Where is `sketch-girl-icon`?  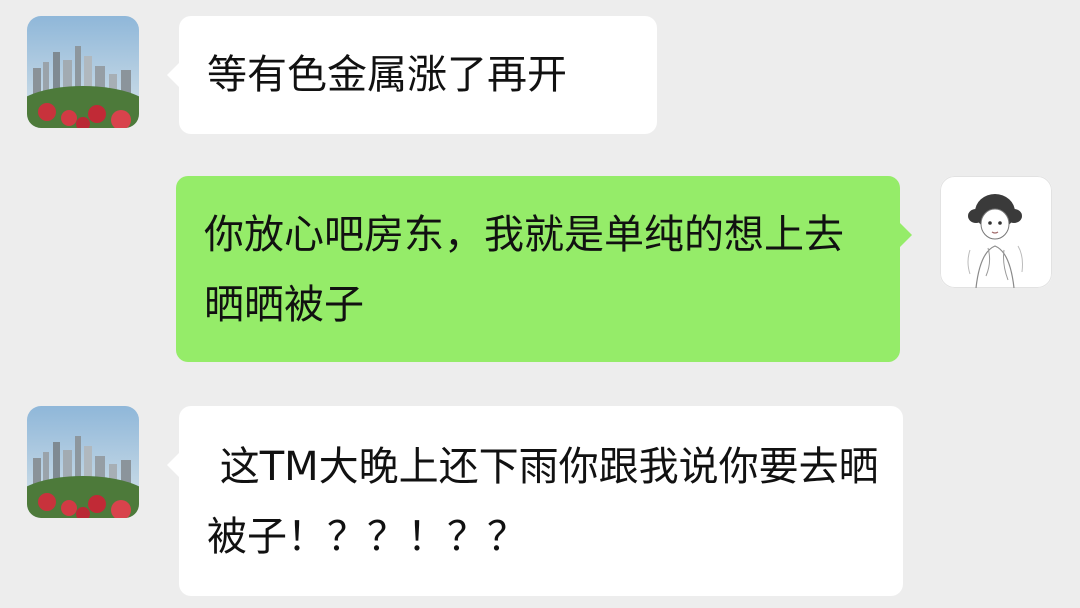
sketch-girl-icon is located at coordinates (996, 232).